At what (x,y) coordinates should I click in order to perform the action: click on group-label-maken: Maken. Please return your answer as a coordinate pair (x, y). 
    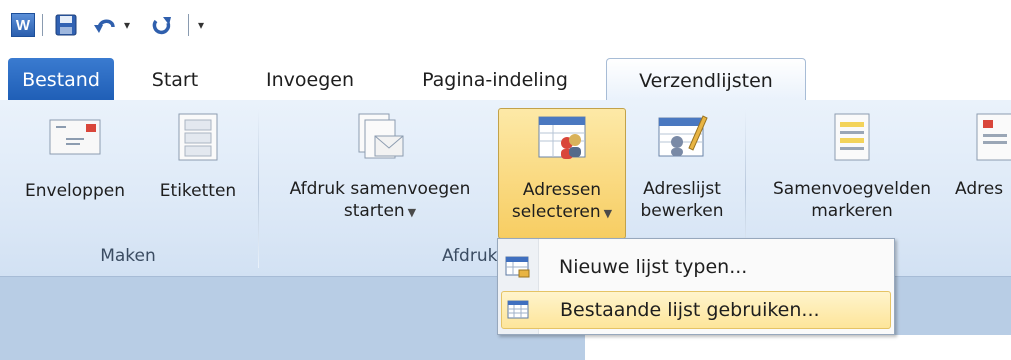
    Looking at the image, I should click on (128, 256).